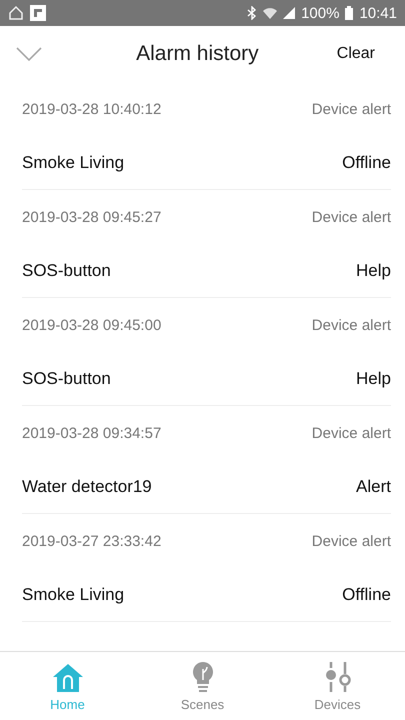  I want to click on alarm-time: 2019-03-28 09:34:57, so click(92, 433).